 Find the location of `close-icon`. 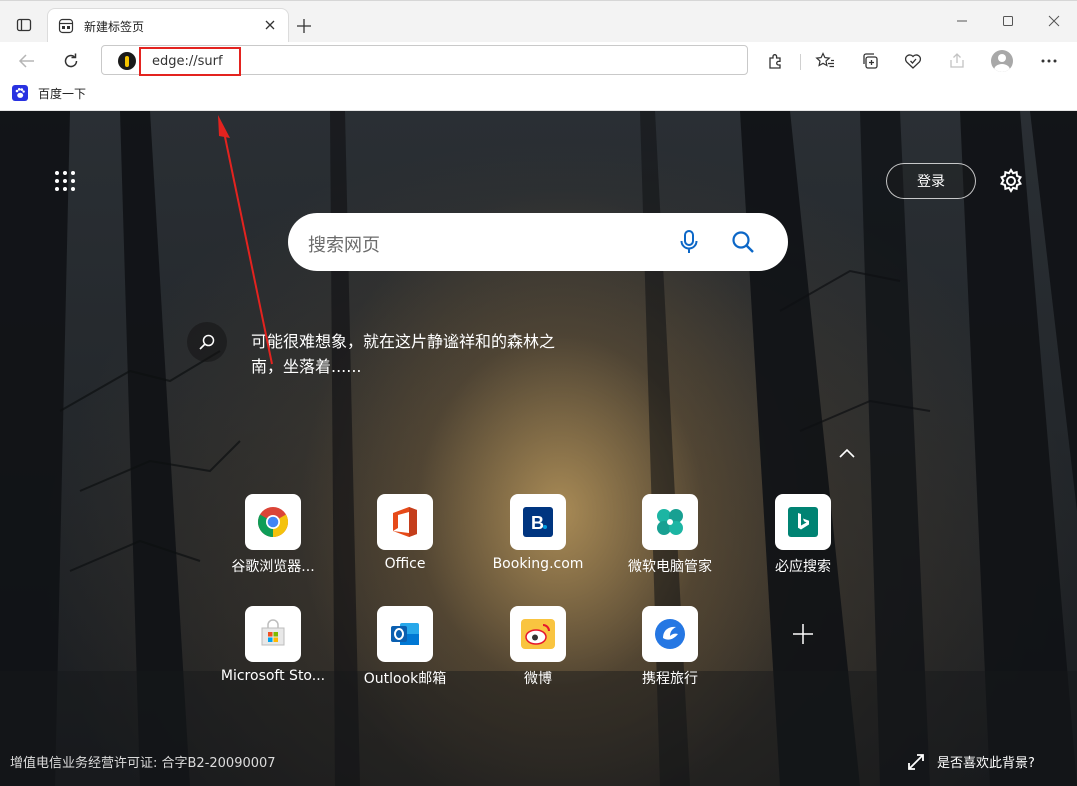

close-icon is located at coordinates (1054, 21).